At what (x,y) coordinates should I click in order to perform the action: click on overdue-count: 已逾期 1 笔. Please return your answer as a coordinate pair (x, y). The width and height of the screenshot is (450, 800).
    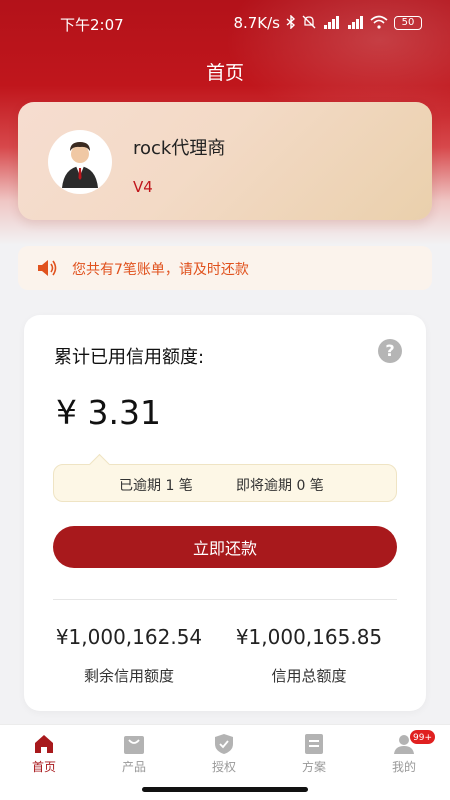
    Looking at the image, I should click on (156, 486).